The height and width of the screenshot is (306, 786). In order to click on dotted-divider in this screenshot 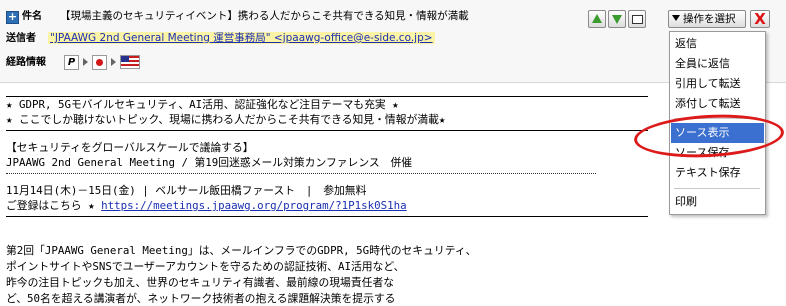, I will do `click(301, 173)`.